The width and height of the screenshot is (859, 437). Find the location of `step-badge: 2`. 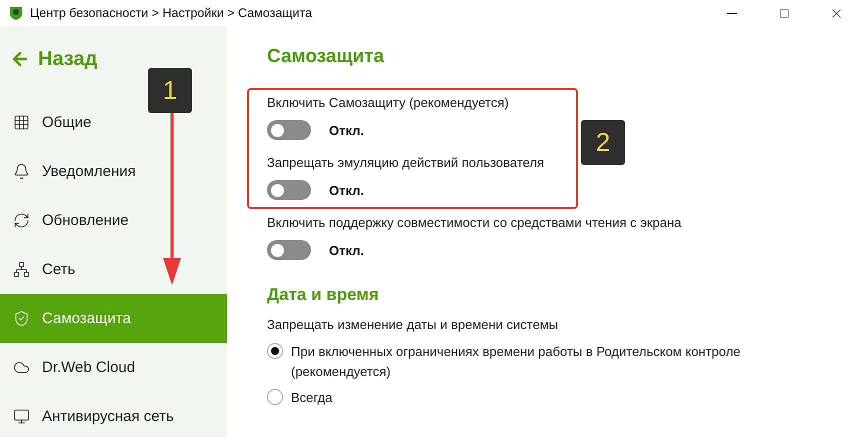

step-badge: 2 is located at coordinates (603, 142).